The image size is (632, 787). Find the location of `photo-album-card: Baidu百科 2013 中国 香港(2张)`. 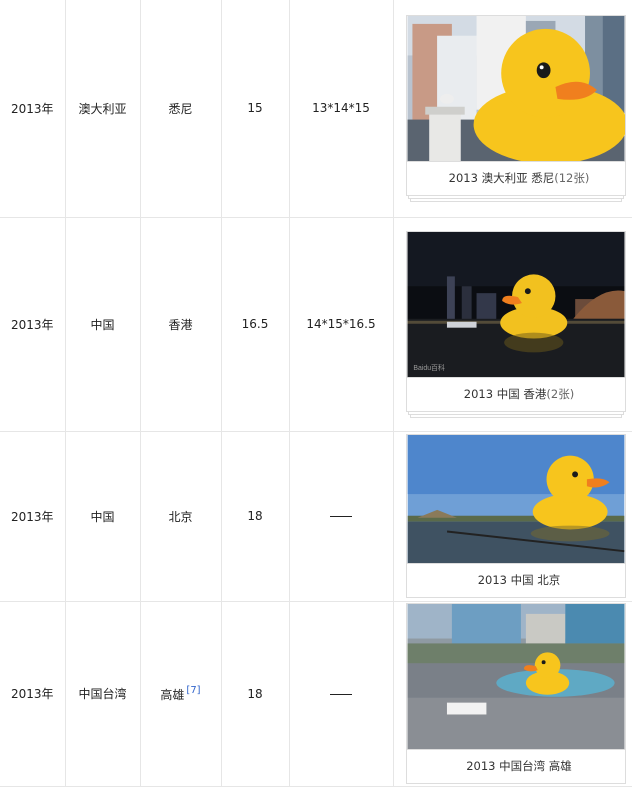

photo-album-card: Baidu百科 2013 中国 香港(2张) is located at coordinates (515, 324).